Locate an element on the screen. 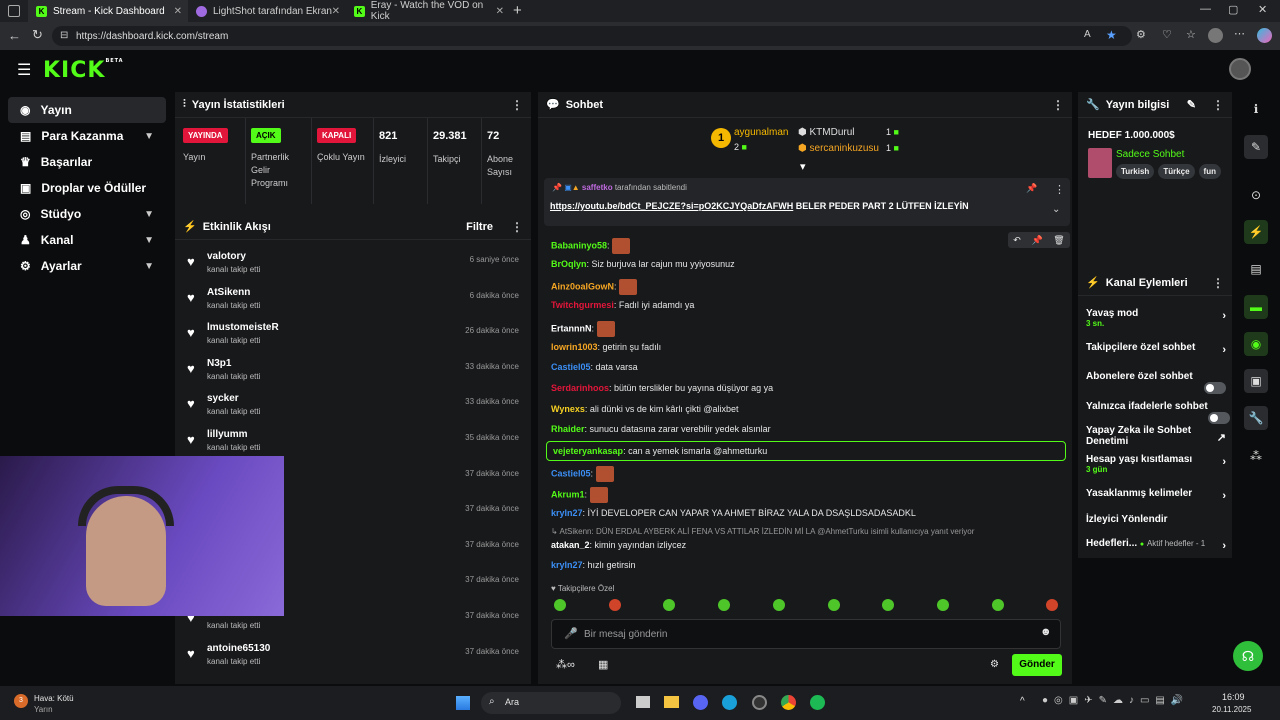  browser-essentials-icon: ♡ is located at coordinates (1167, 34).